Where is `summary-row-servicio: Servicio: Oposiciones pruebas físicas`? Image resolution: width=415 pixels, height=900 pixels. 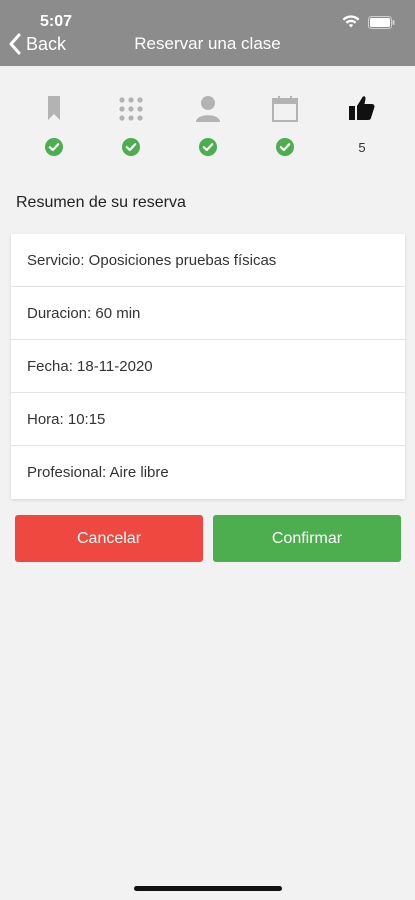 summary-row-servicio: Servicio: Oposiciones pruebas físicas is located at coordinates (208, 260).